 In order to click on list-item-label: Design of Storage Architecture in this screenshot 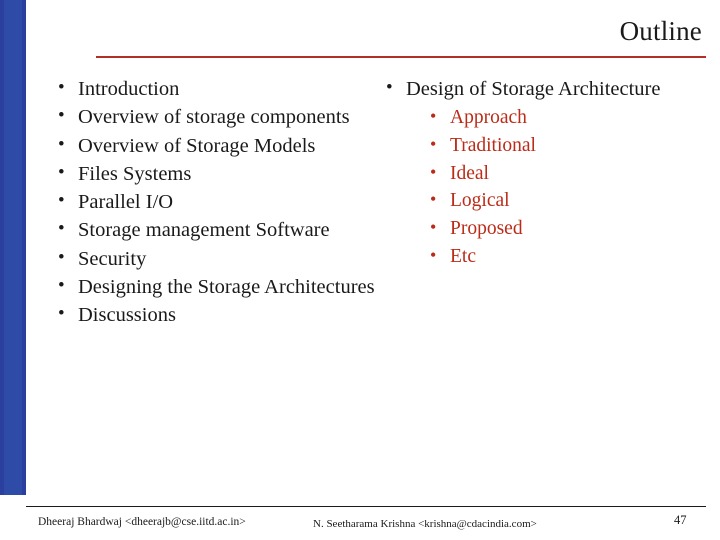, I will do `click(533, 89)`.